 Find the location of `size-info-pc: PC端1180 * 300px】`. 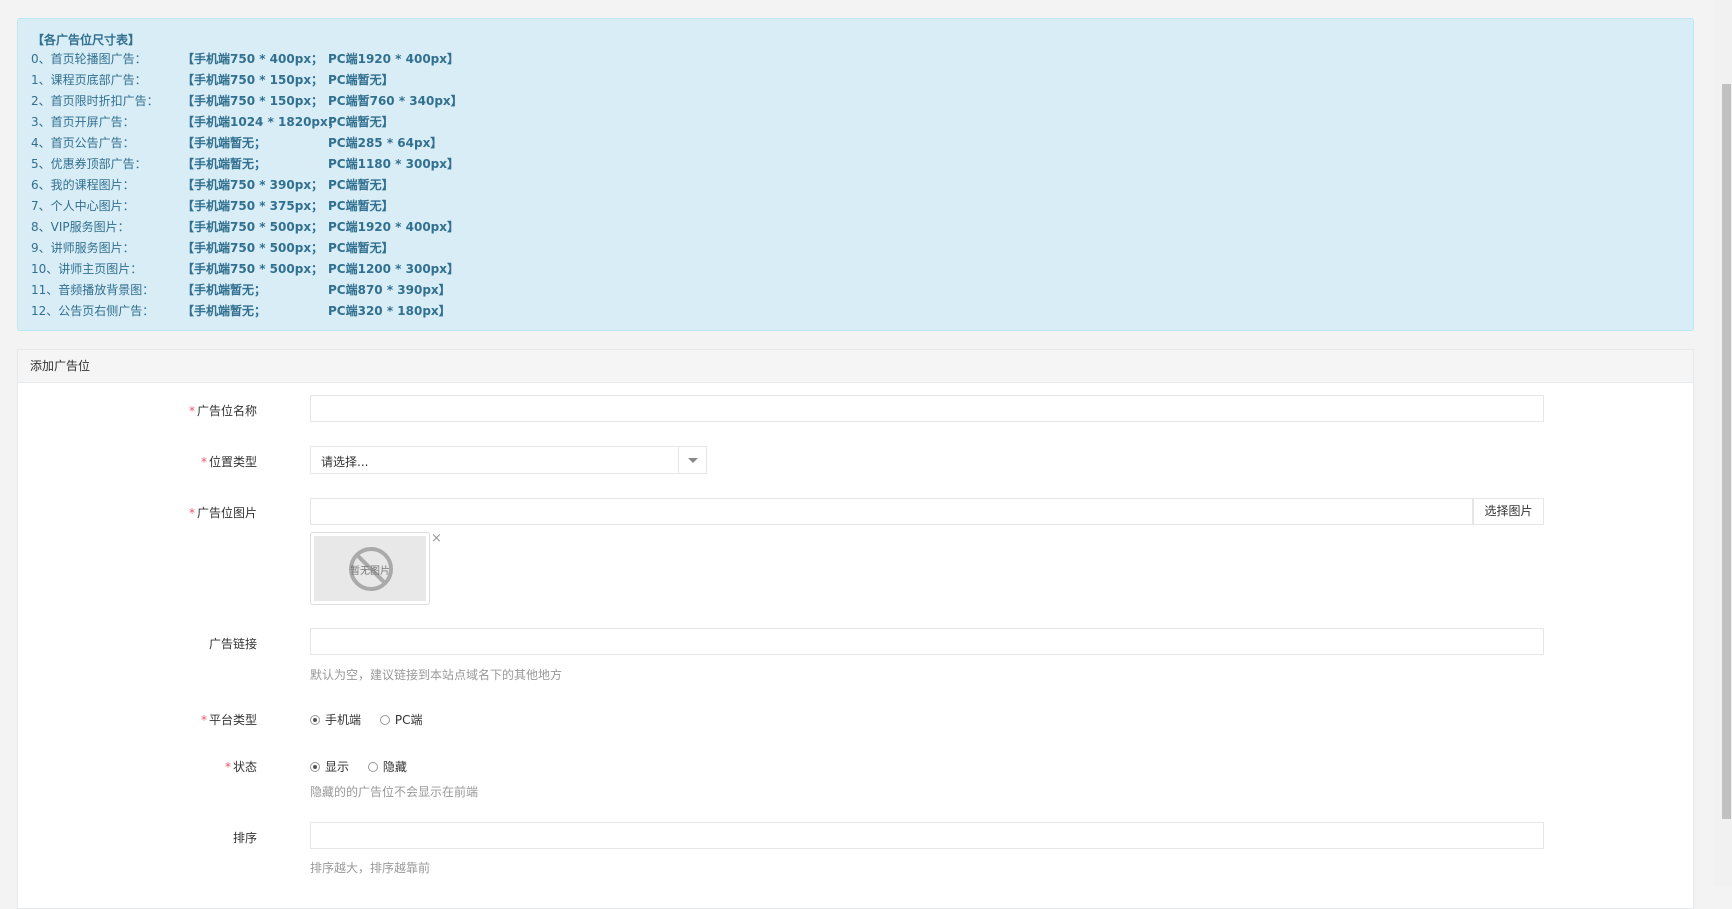

size-info-pc: PC端1180 * 300px】 is located at coordinates (394, 164).